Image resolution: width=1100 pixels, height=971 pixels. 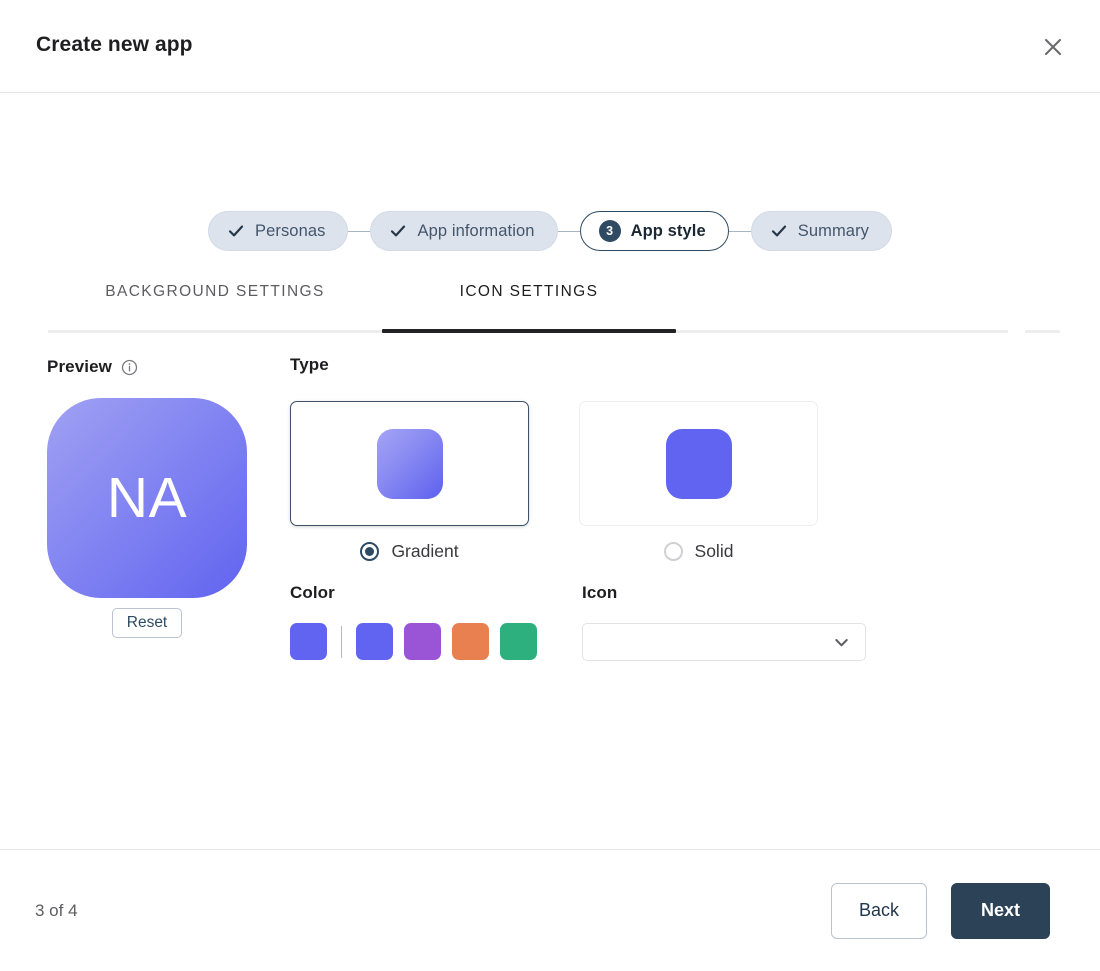 What do you see at coordinates (1000, 910) in the screenshot?
I see `next-button: Next` at bounding box center [1000, 910].